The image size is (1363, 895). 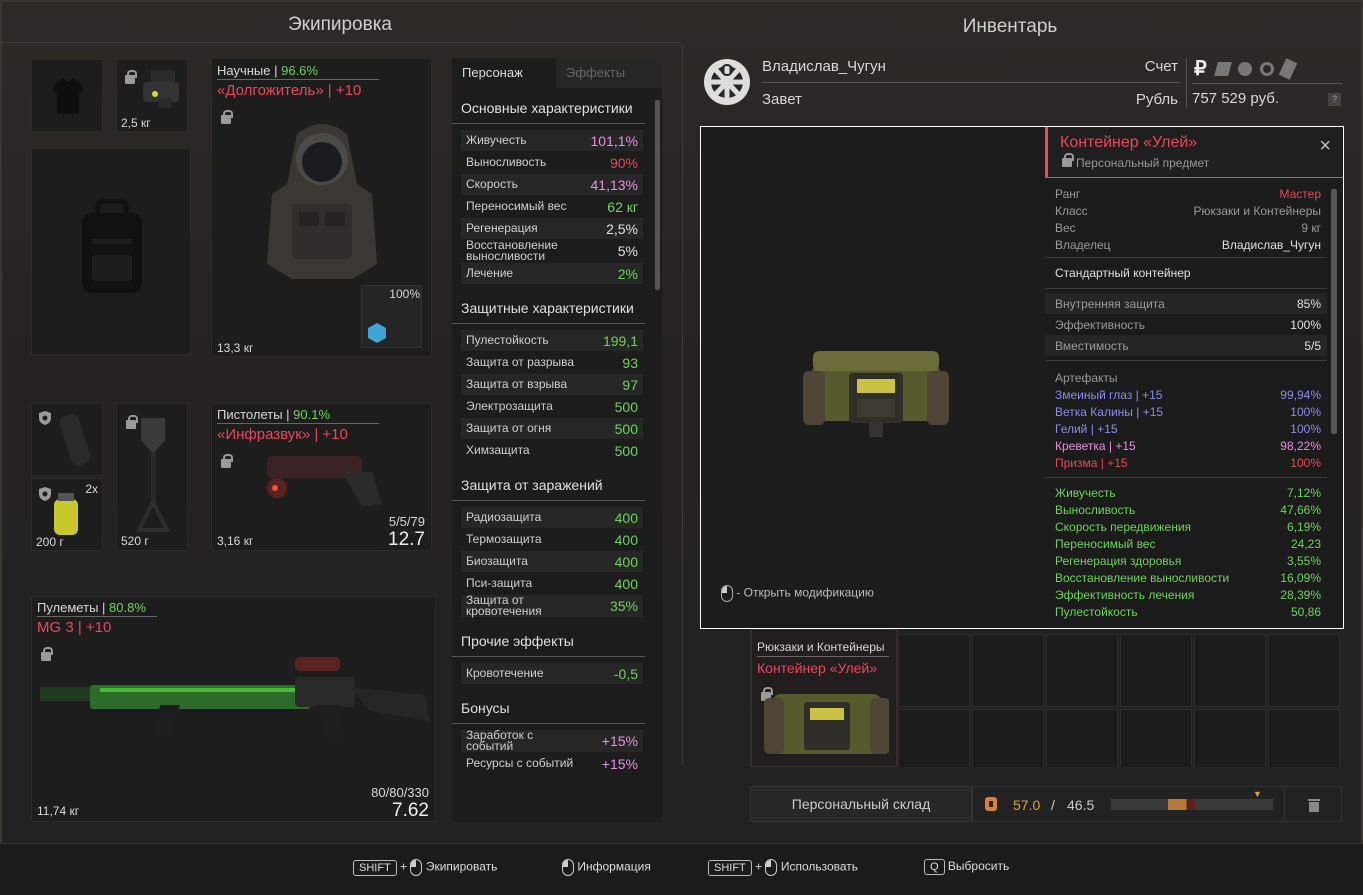 What do you see at coordinates (425, 867) in the screenshot?
I see `hint-equip: SHIFT + Экипировать` at bounding box center [425, 867].